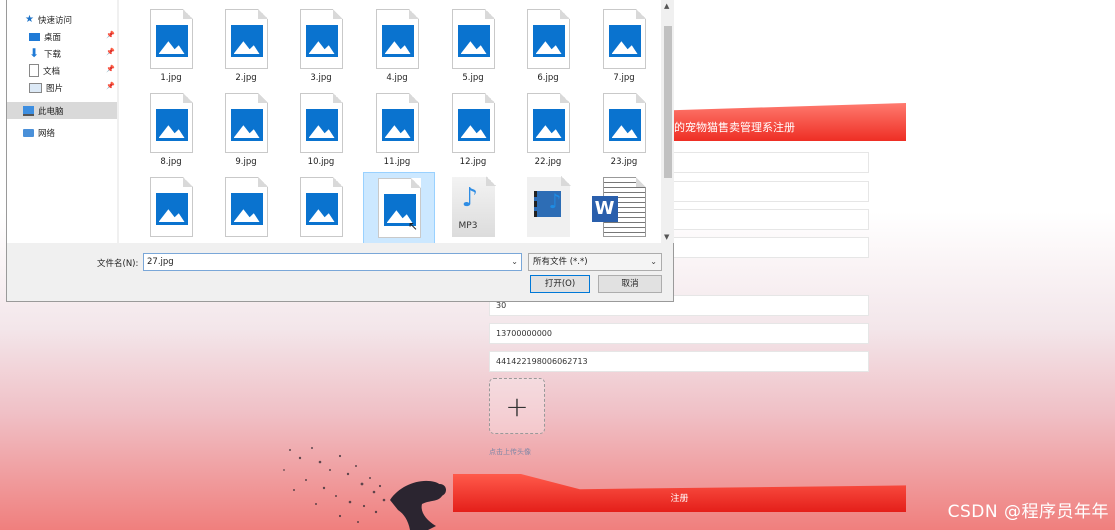  Describe the element at coordinates (28, 110) in the screenshot. I see `computer-icon` at that location.